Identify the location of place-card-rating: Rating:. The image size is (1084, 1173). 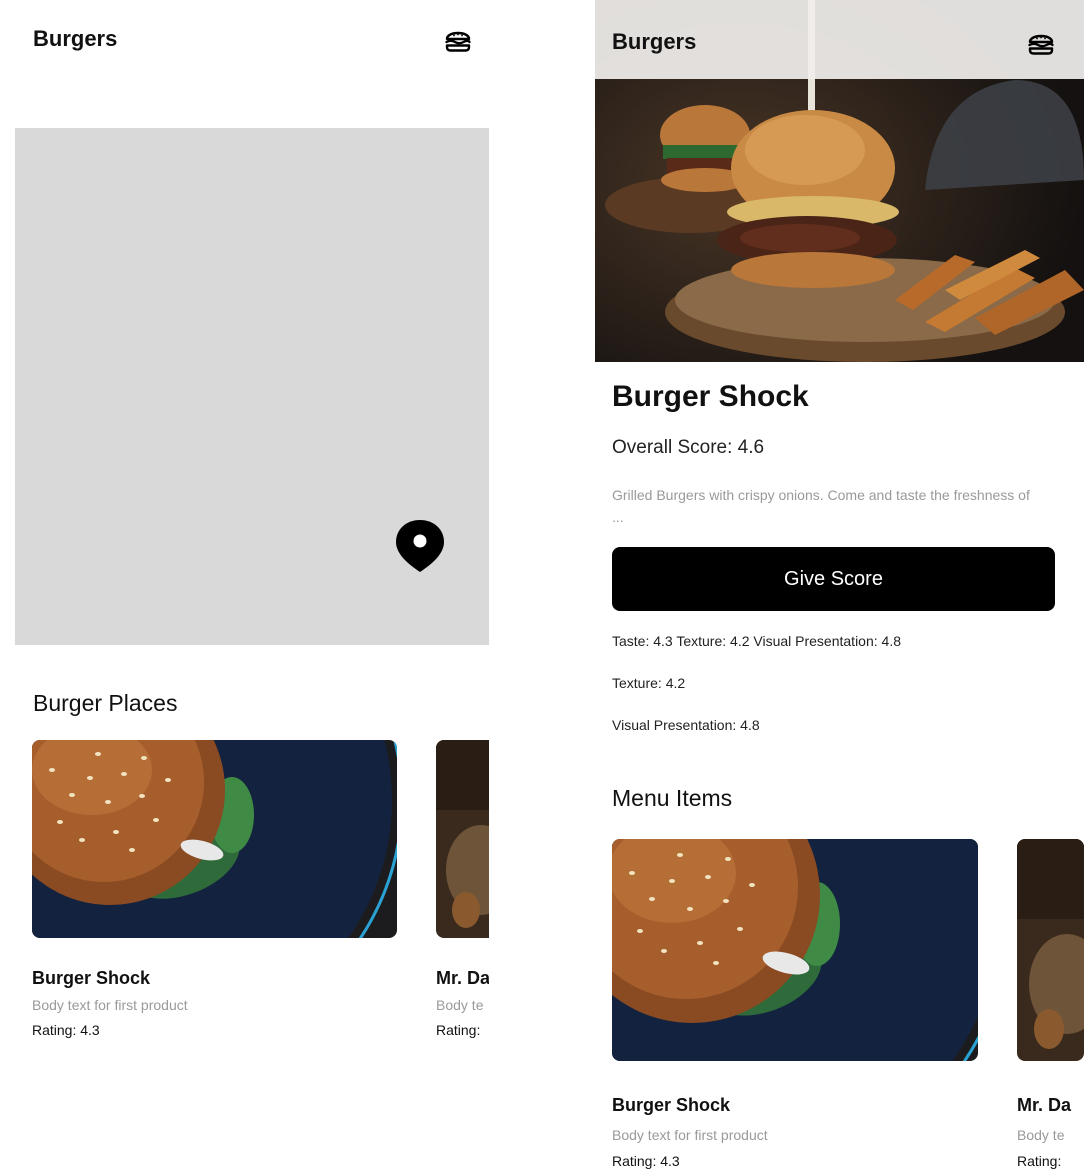
(458, 1030).